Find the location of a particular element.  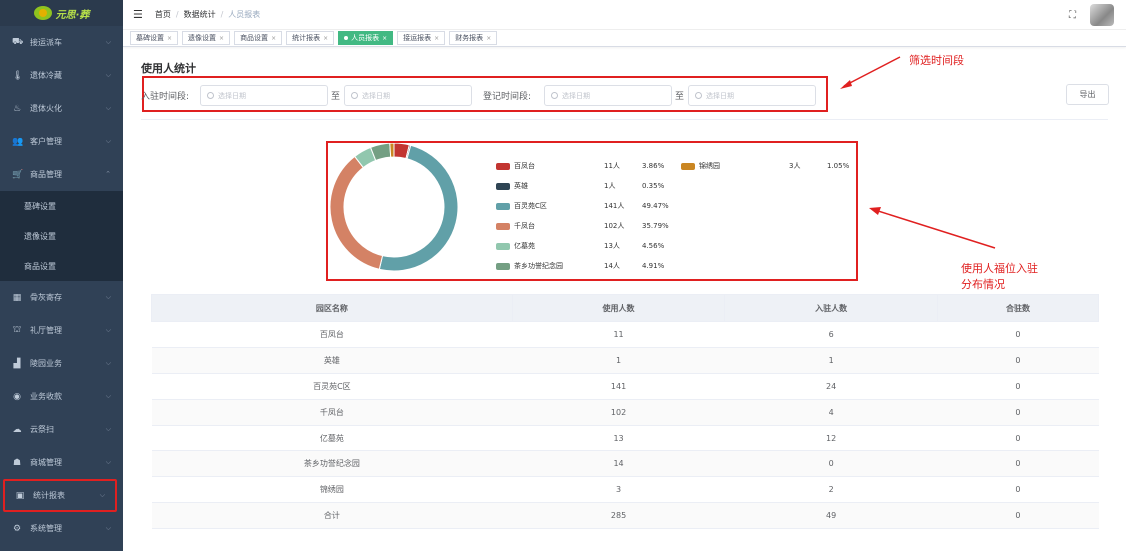

sidebar-item-reports: ▣ 统计报表 ⌵ is located at coordinates (60, 495).